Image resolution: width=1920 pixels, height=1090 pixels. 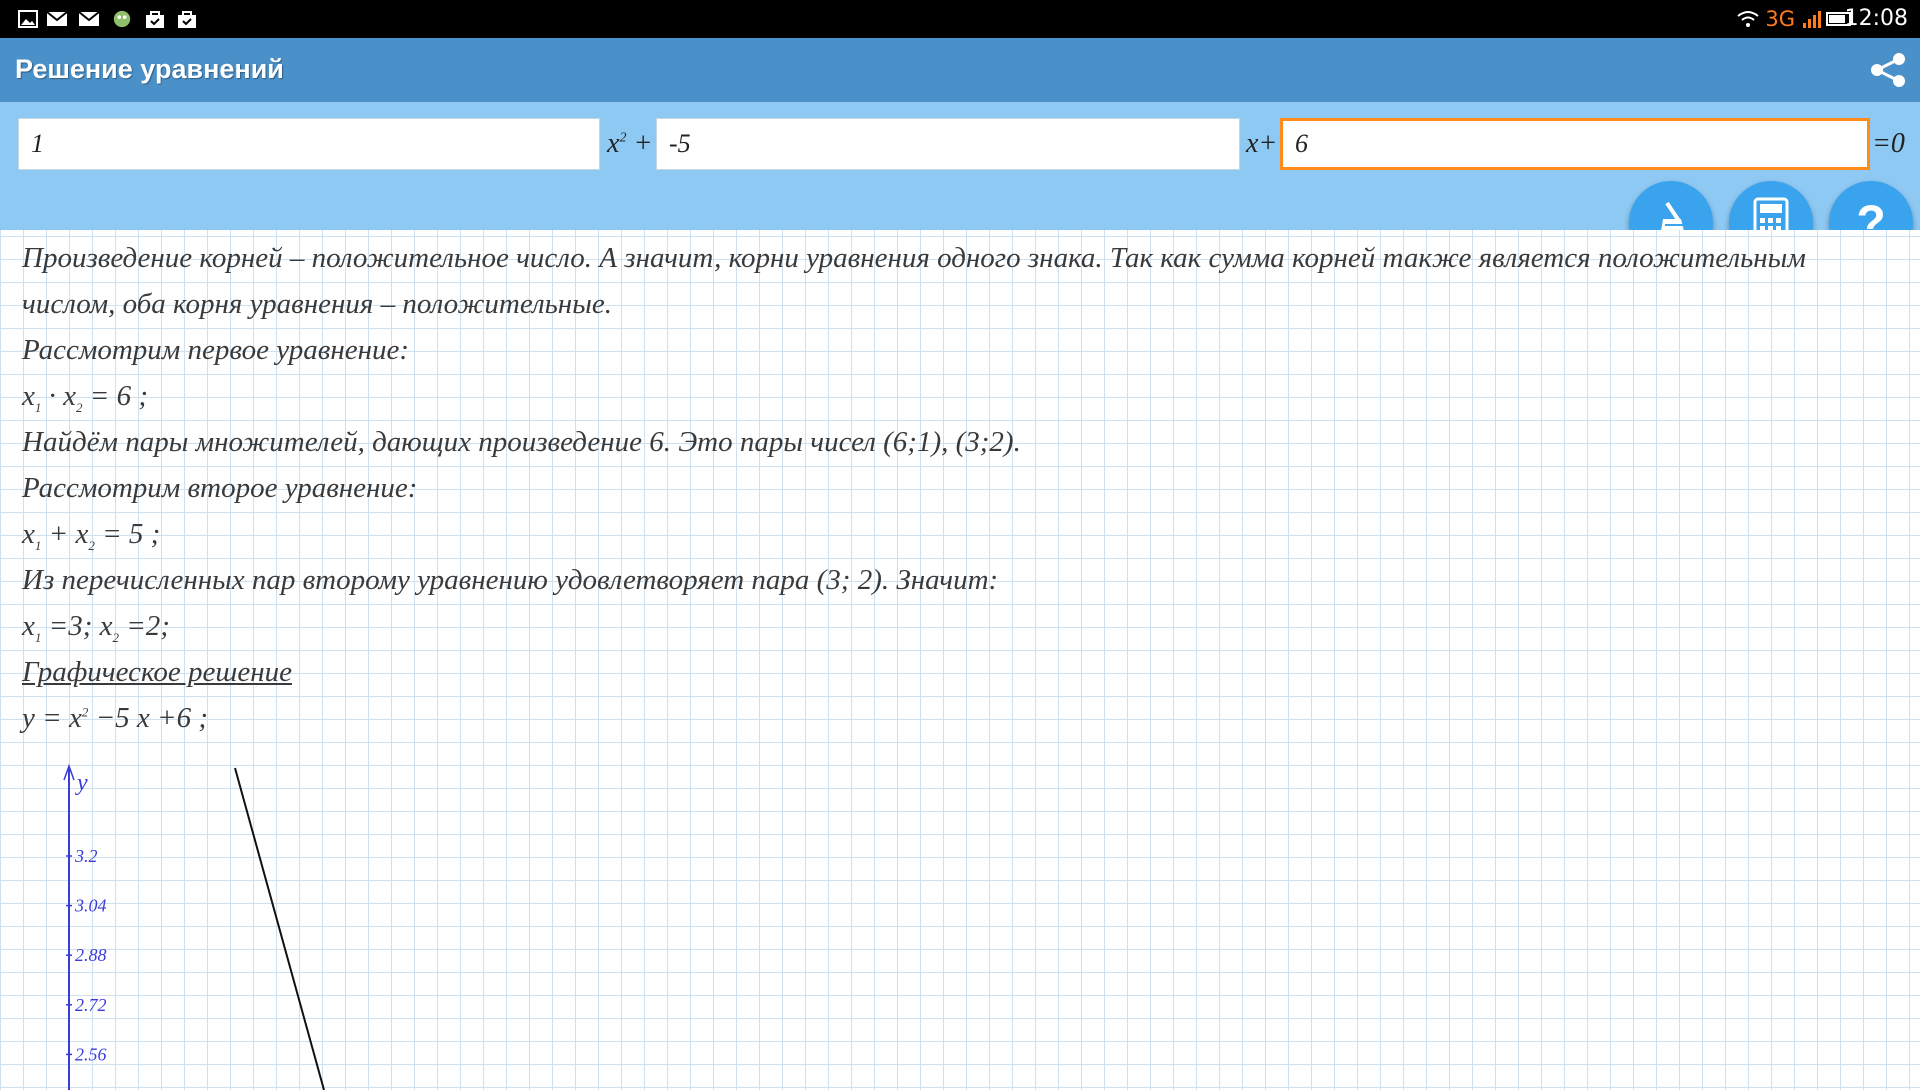 What do you see at coordinates (86, 856) in the screenshot?
I see `y-tick-label: 3.2` at bounding box center [86, 856].